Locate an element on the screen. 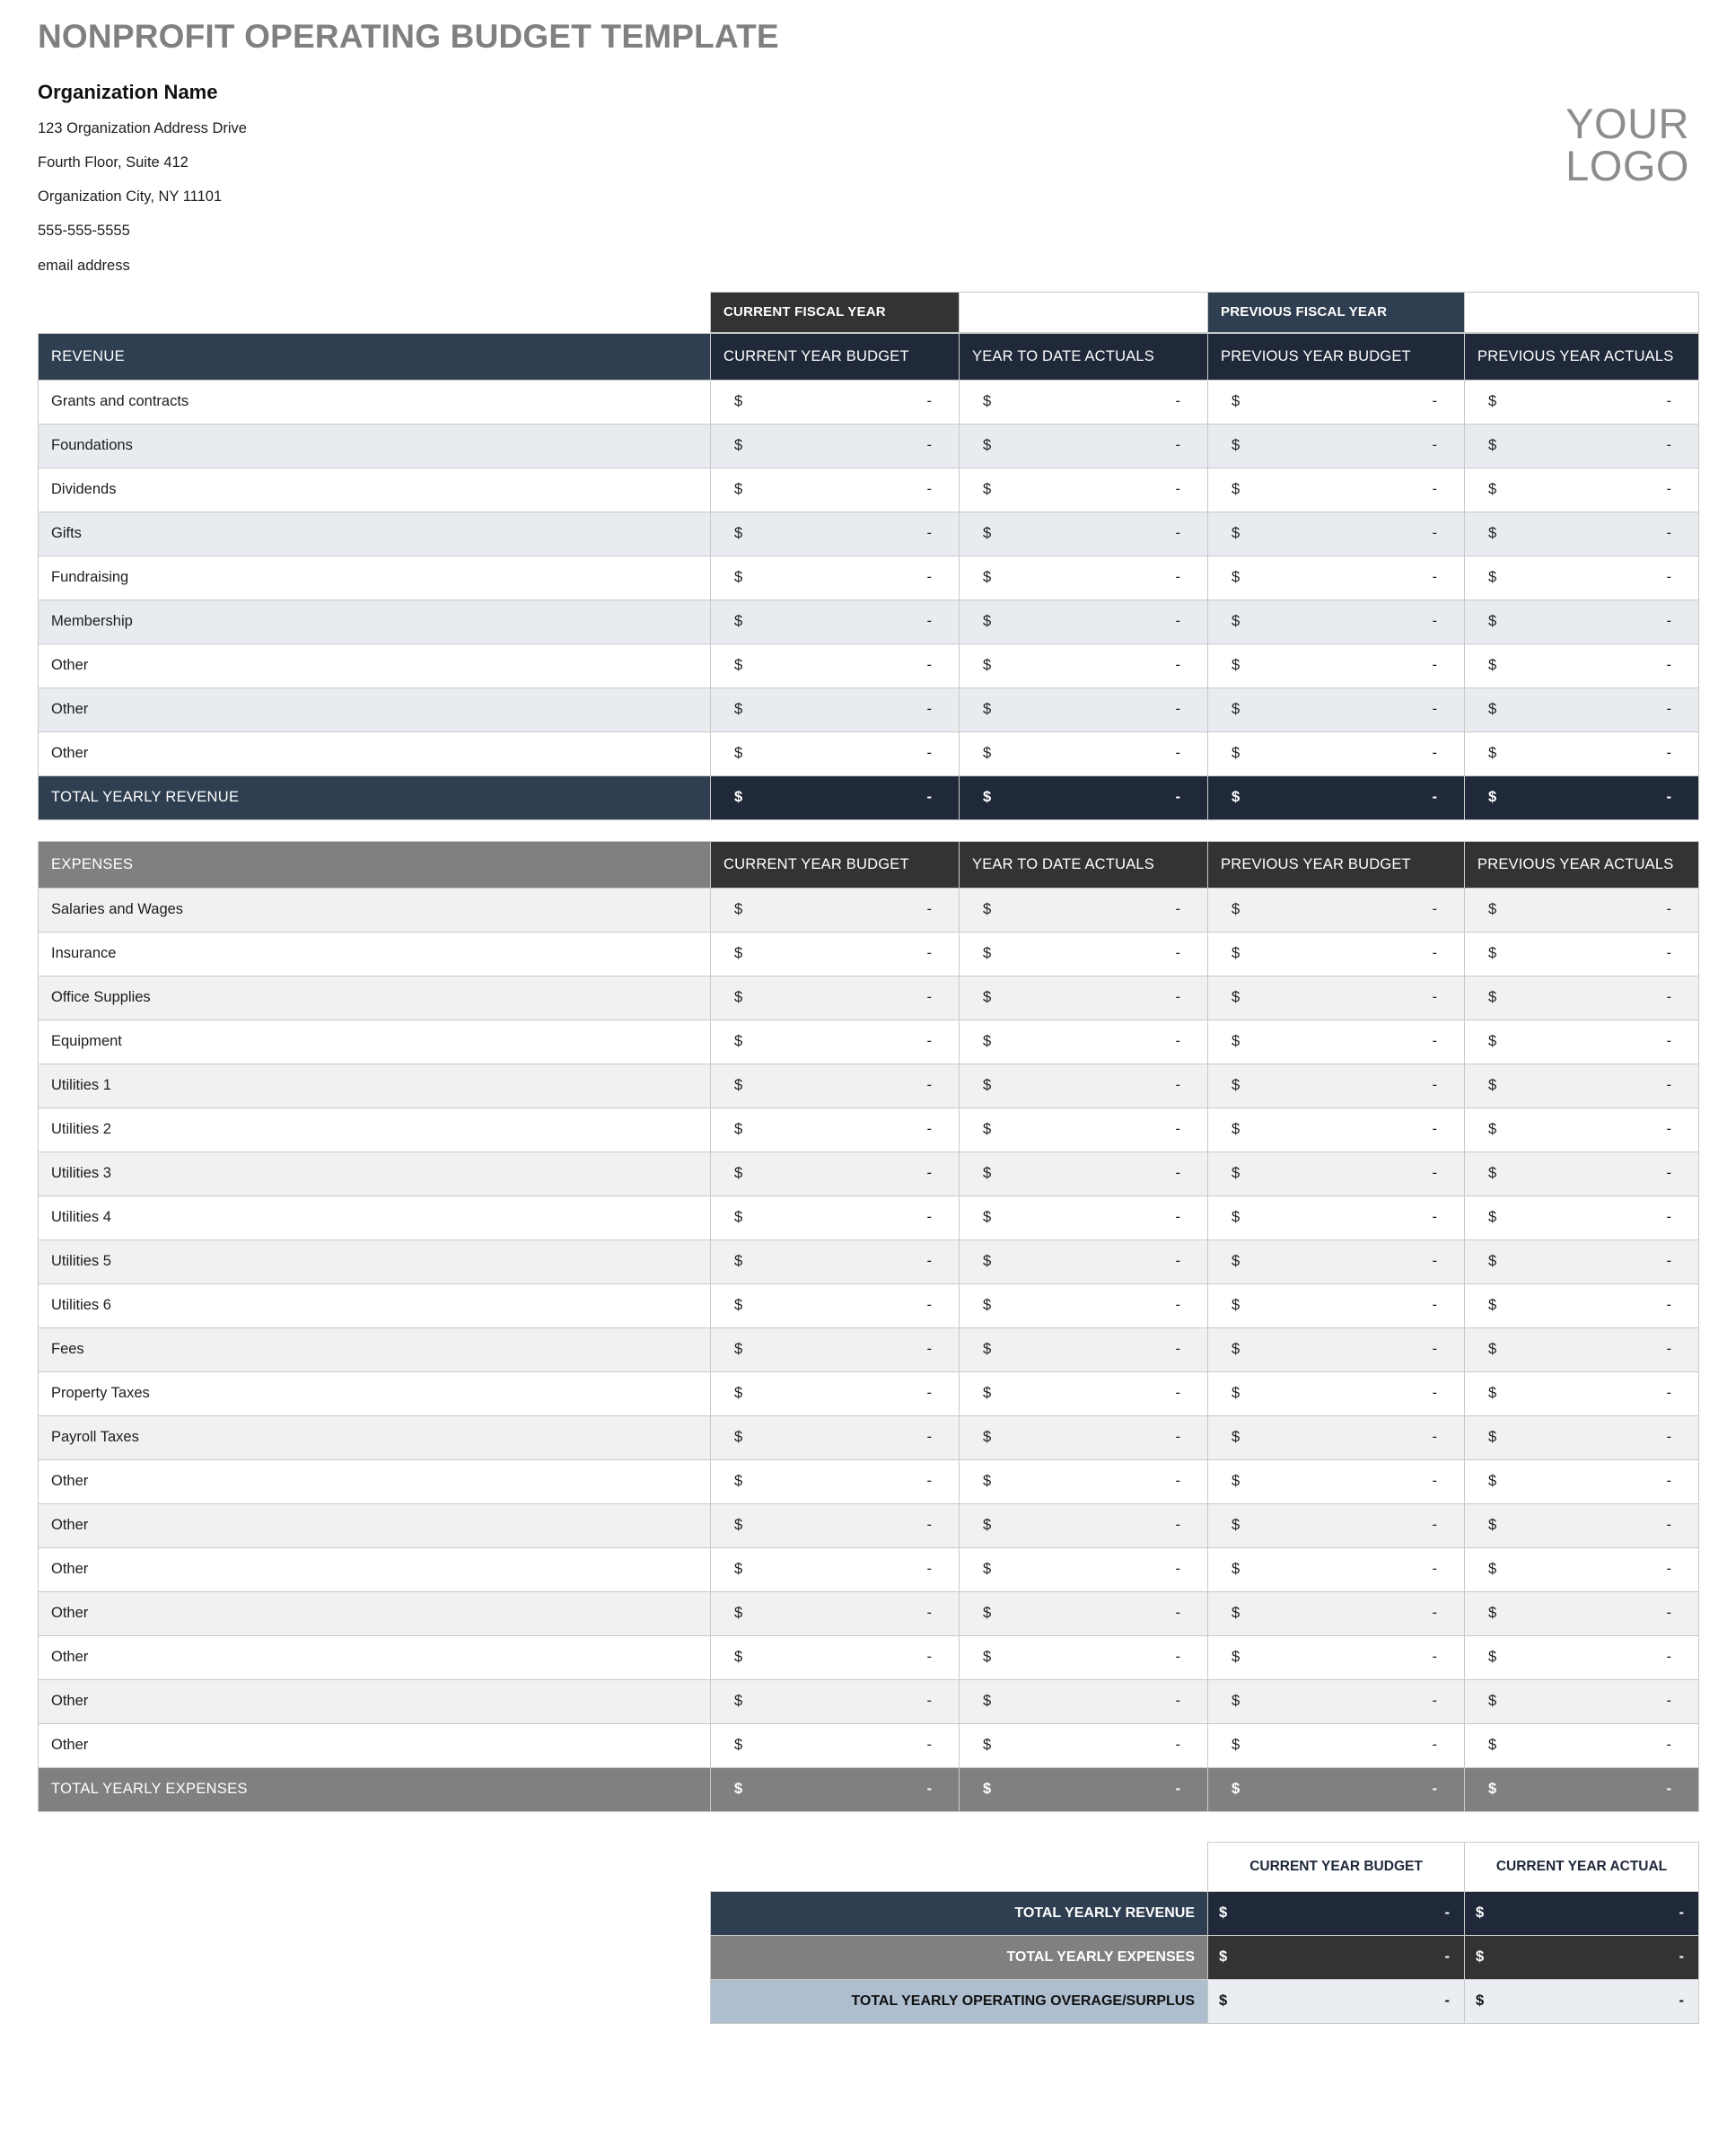 The height and width of the screenshot is (2137, 1736). summary-operating-surplus-budget: $ - is located at coordinates (1336, 2001).